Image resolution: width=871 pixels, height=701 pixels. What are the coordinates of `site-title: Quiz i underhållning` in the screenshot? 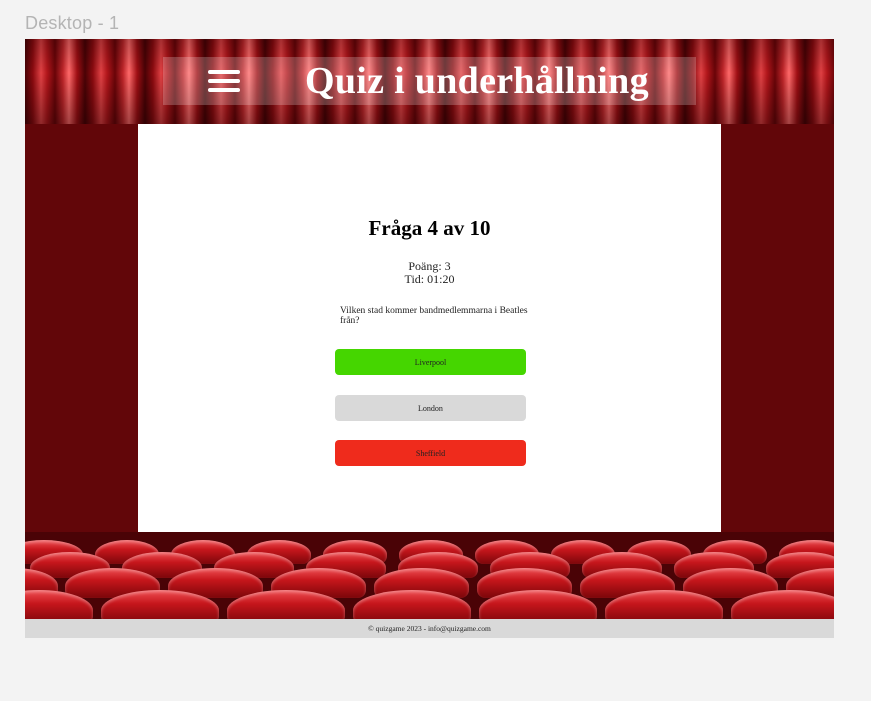 It's located at (477, 81).